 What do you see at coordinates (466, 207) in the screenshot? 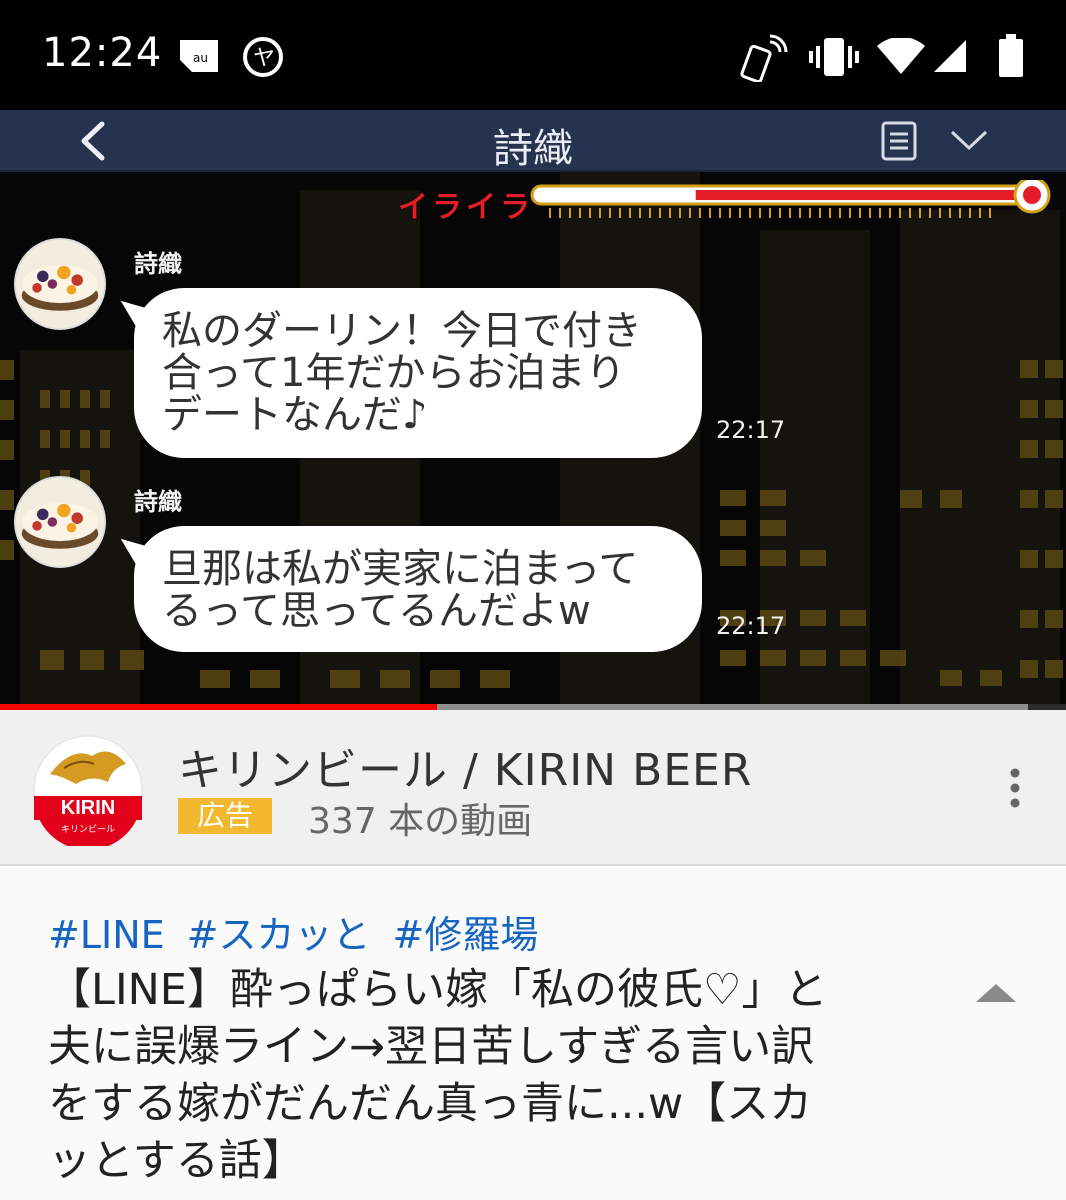
I see `irritation-label: イライラ` at bounding box center [466, 207].